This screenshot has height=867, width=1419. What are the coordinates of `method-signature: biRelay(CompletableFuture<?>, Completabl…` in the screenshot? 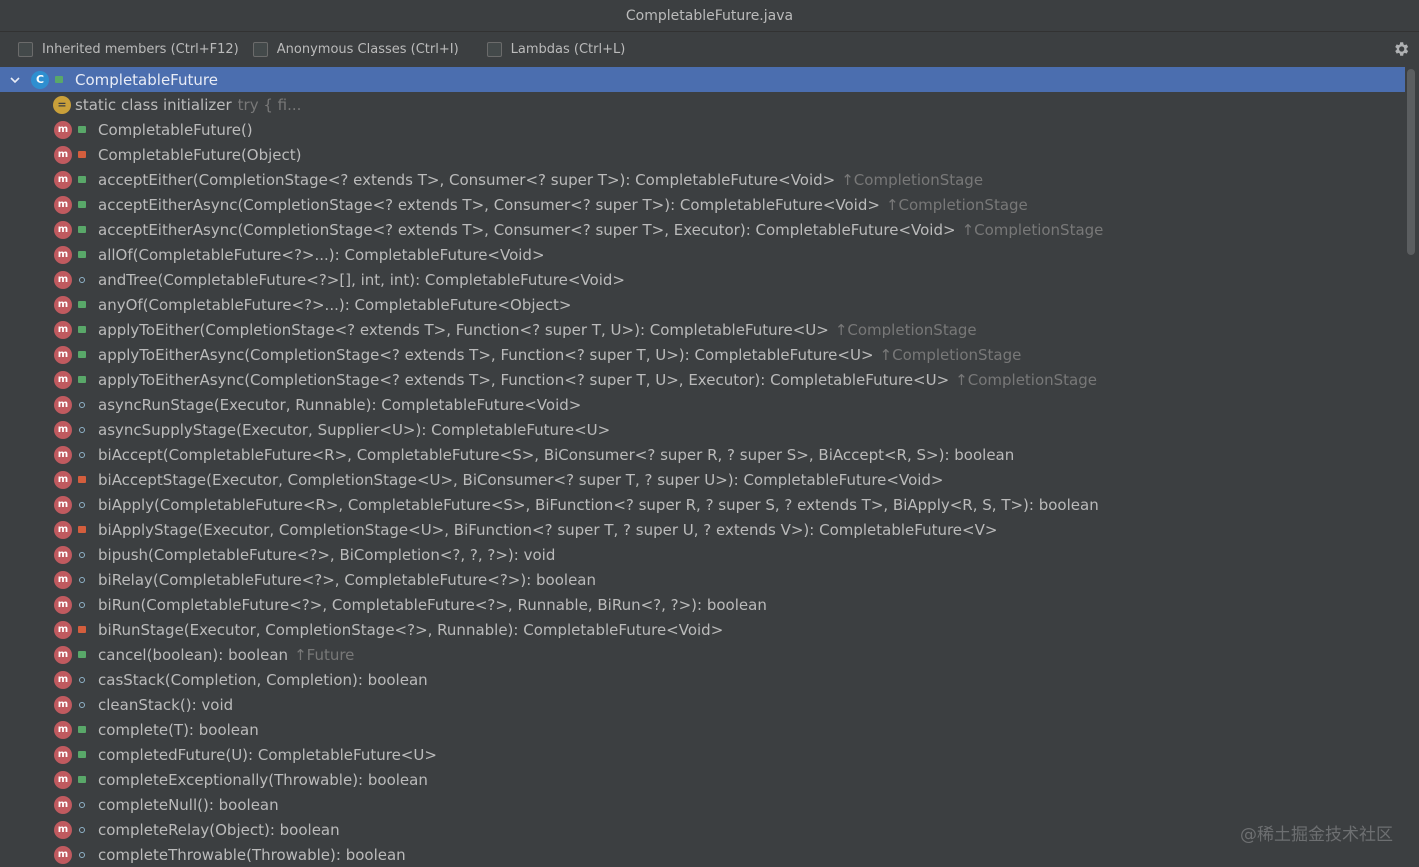 It's located at (347, 579).